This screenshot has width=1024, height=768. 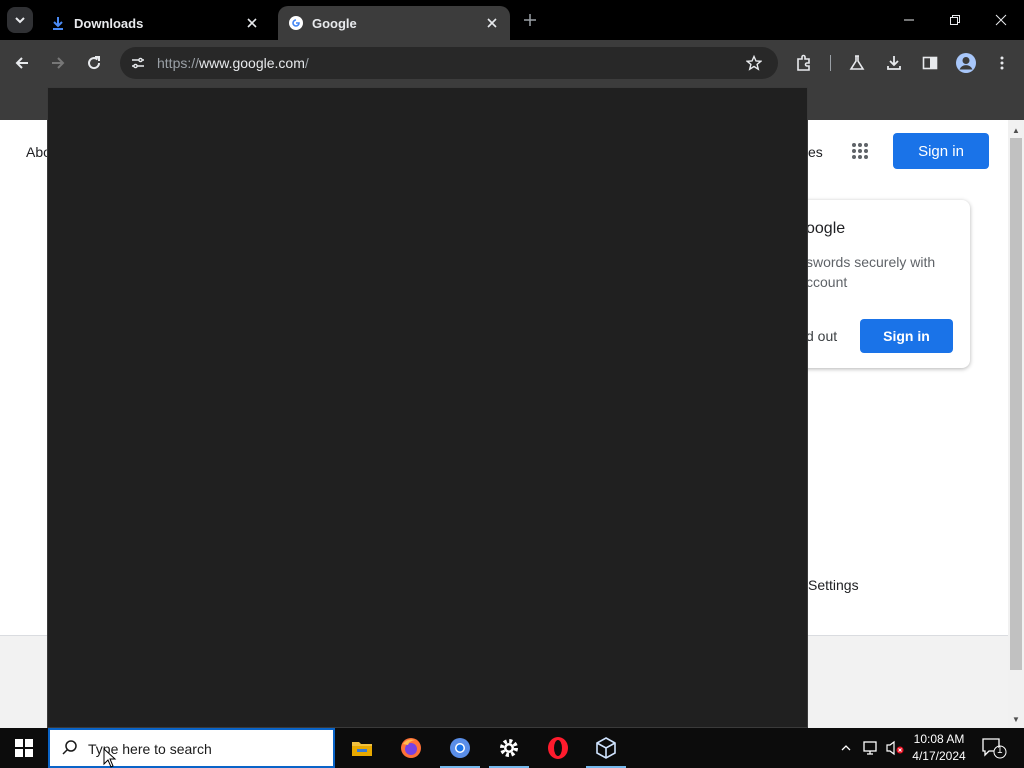 I want to click on footer-settings-link: Settings, so click(x=833, y=585).